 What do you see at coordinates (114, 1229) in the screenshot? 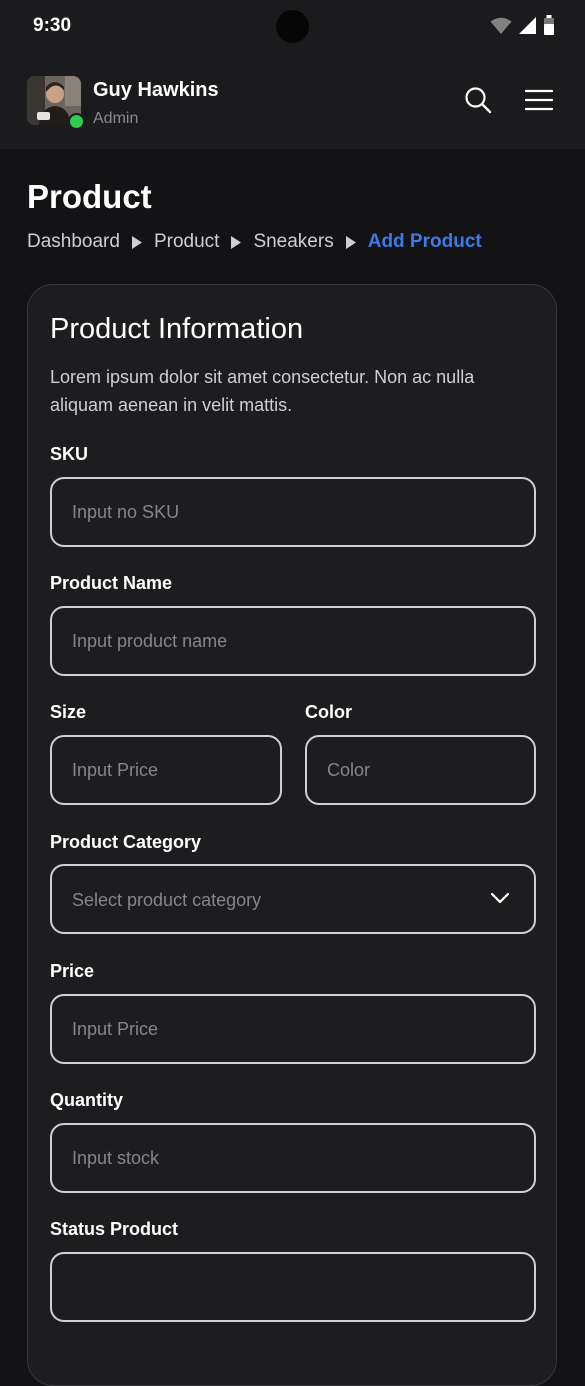
I see `status-product-label: Status Product` at bounding box center [114, 1229].